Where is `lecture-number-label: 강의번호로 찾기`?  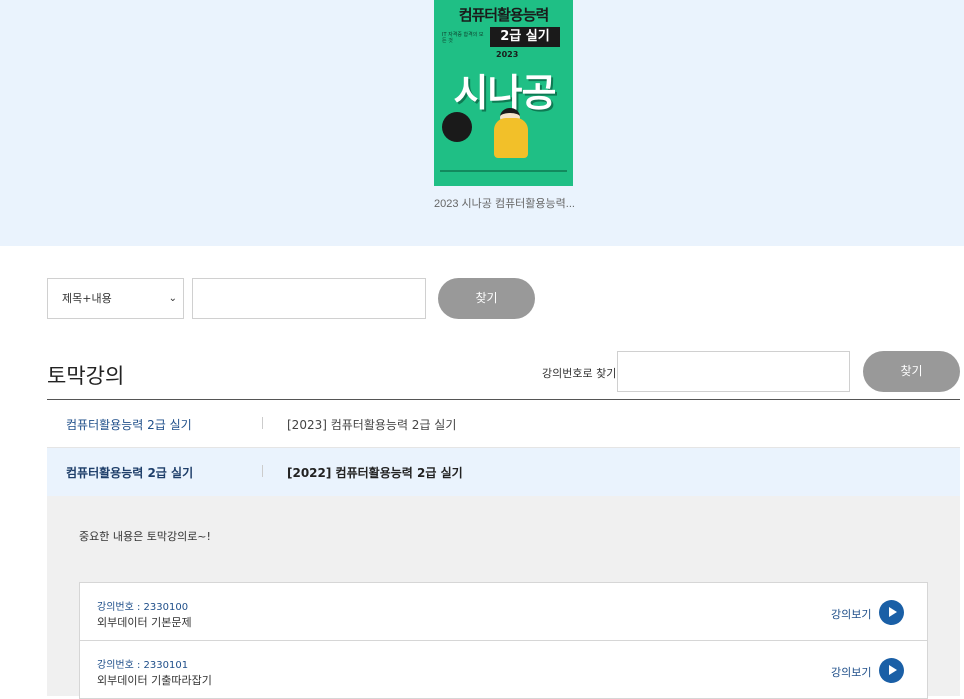
lecture-number-label: 강의번호로 찾기 is located at coordinates (579, 373).